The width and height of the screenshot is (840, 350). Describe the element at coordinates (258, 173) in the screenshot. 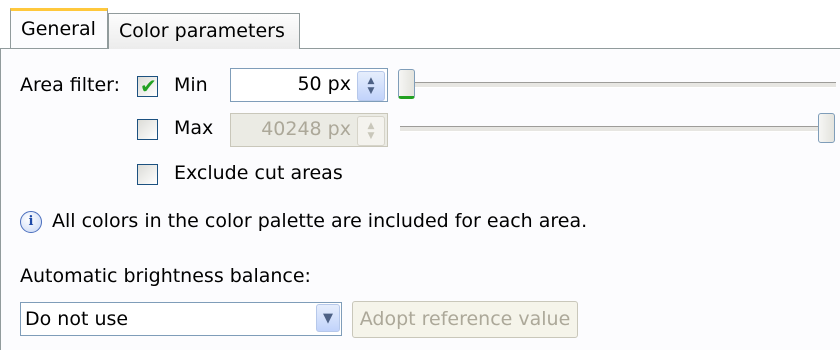

I see `exclude-cut-areas-label: Exclude cut areas` at that location.